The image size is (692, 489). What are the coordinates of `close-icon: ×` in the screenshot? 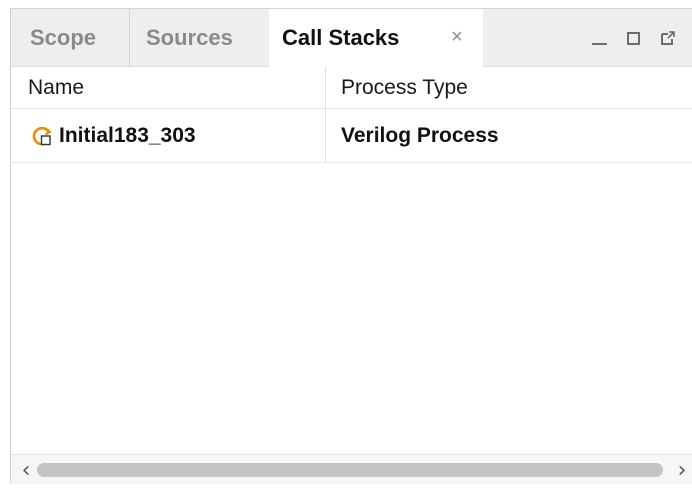 It's located at (457, 37).